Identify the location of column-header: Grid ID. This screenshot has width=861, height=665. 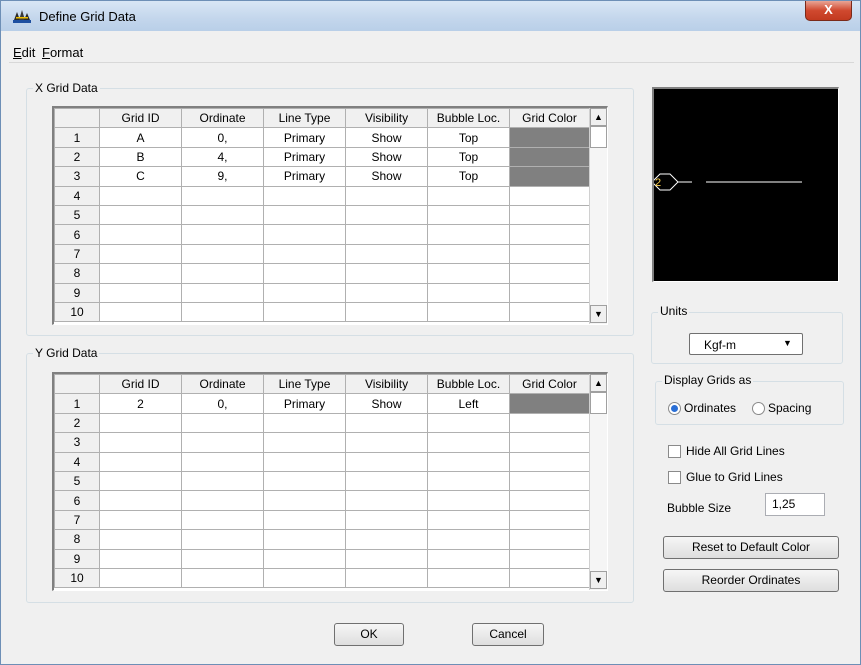
(140, 118).